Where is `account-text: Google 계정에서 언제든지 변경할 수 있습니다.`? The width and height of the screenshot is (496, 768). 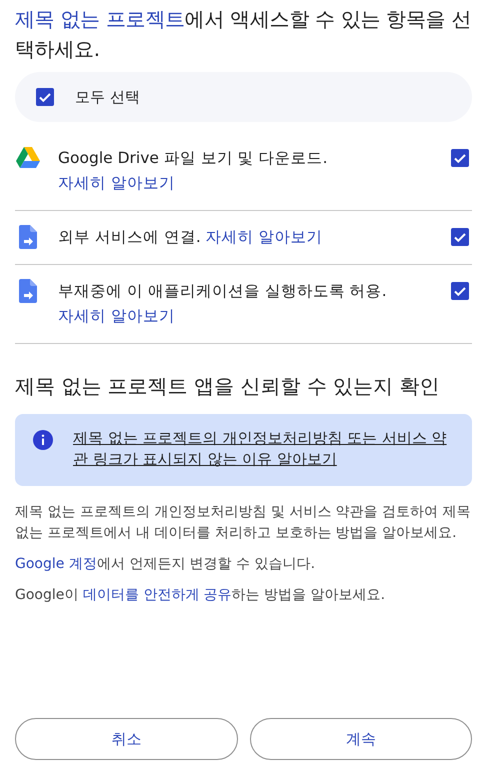 account-text: Google 계정에서 언제든지 변경할 수 있습니다. is located at coordinates (165, 564).